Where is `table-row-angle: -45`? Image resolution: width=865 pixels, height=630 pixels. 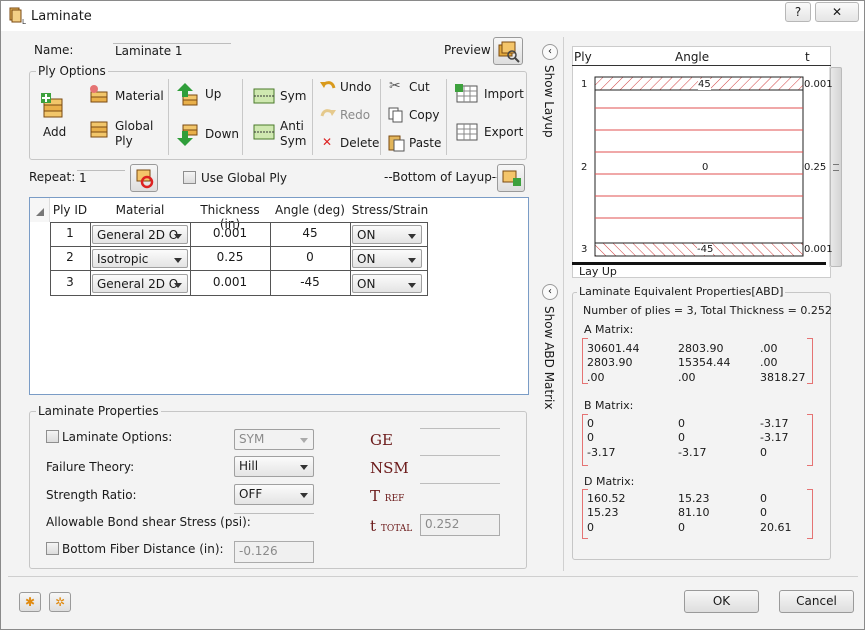
table-row-angle: -45 is located at coordinates (310, 282).